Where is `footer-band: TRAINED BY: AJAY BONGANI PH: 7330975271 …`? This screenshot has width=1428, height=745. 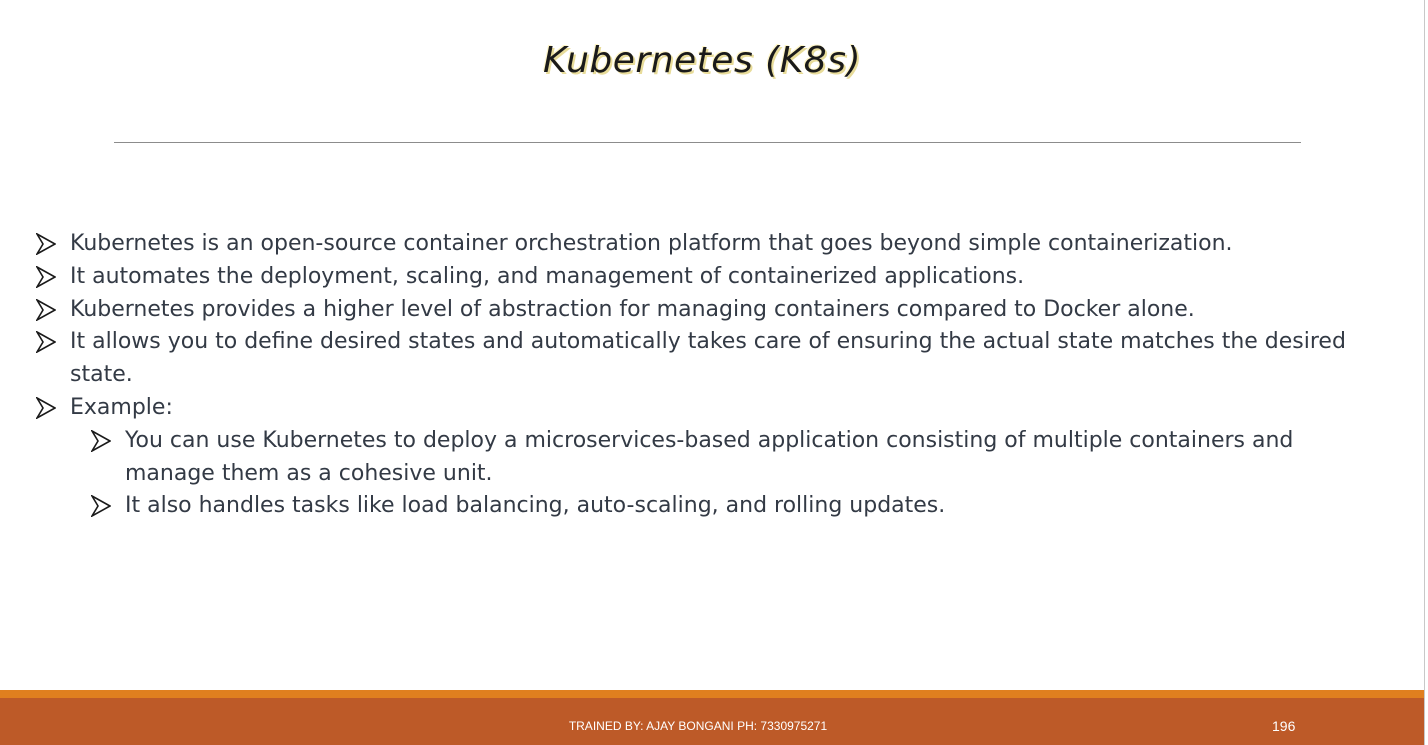
footer-band: TRAINED BY: AJAY BONGANI PH: 7330975271 … is located at coordinates (712, 721).